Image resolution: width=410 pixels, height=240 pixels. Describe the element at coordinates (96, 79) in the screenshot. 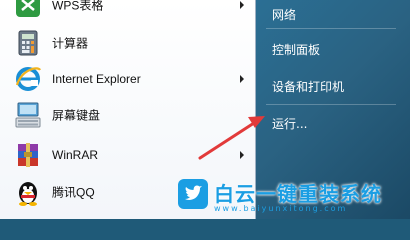

I see `menu-item-label: Internet Explorer` at that location.